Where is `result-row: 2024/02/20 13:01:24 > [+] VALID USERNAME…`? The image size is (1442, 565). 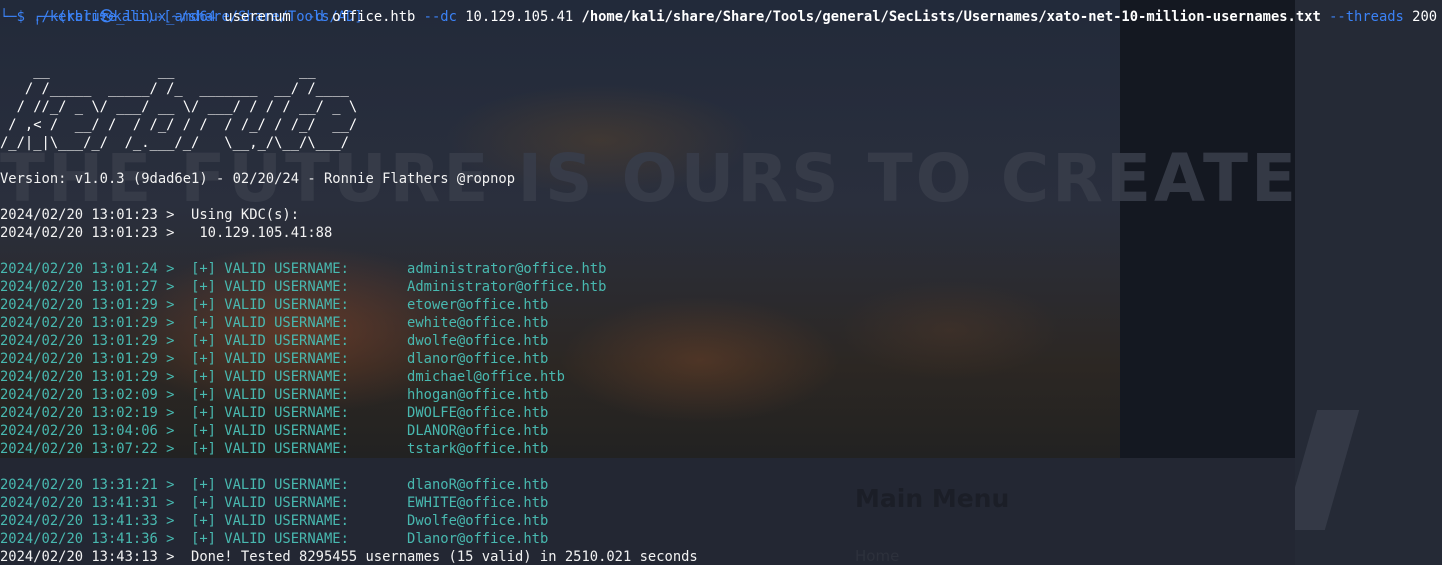 result-row: 2024/02/20 13:01:24 > [+] VALID USERNAME… is located at coordinates (721, 269).